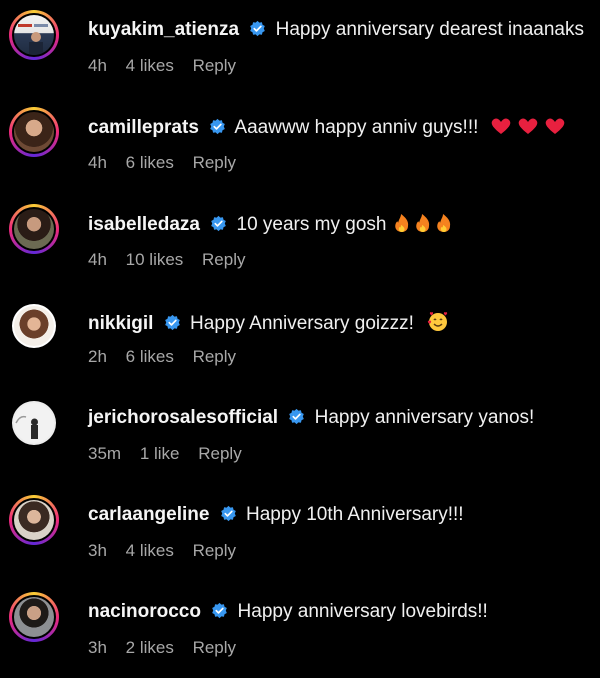 The image size is (600, 678). Describe the element at coordinates (144, 224) in the screenshot. I see `username: isabelledaza` at that location.